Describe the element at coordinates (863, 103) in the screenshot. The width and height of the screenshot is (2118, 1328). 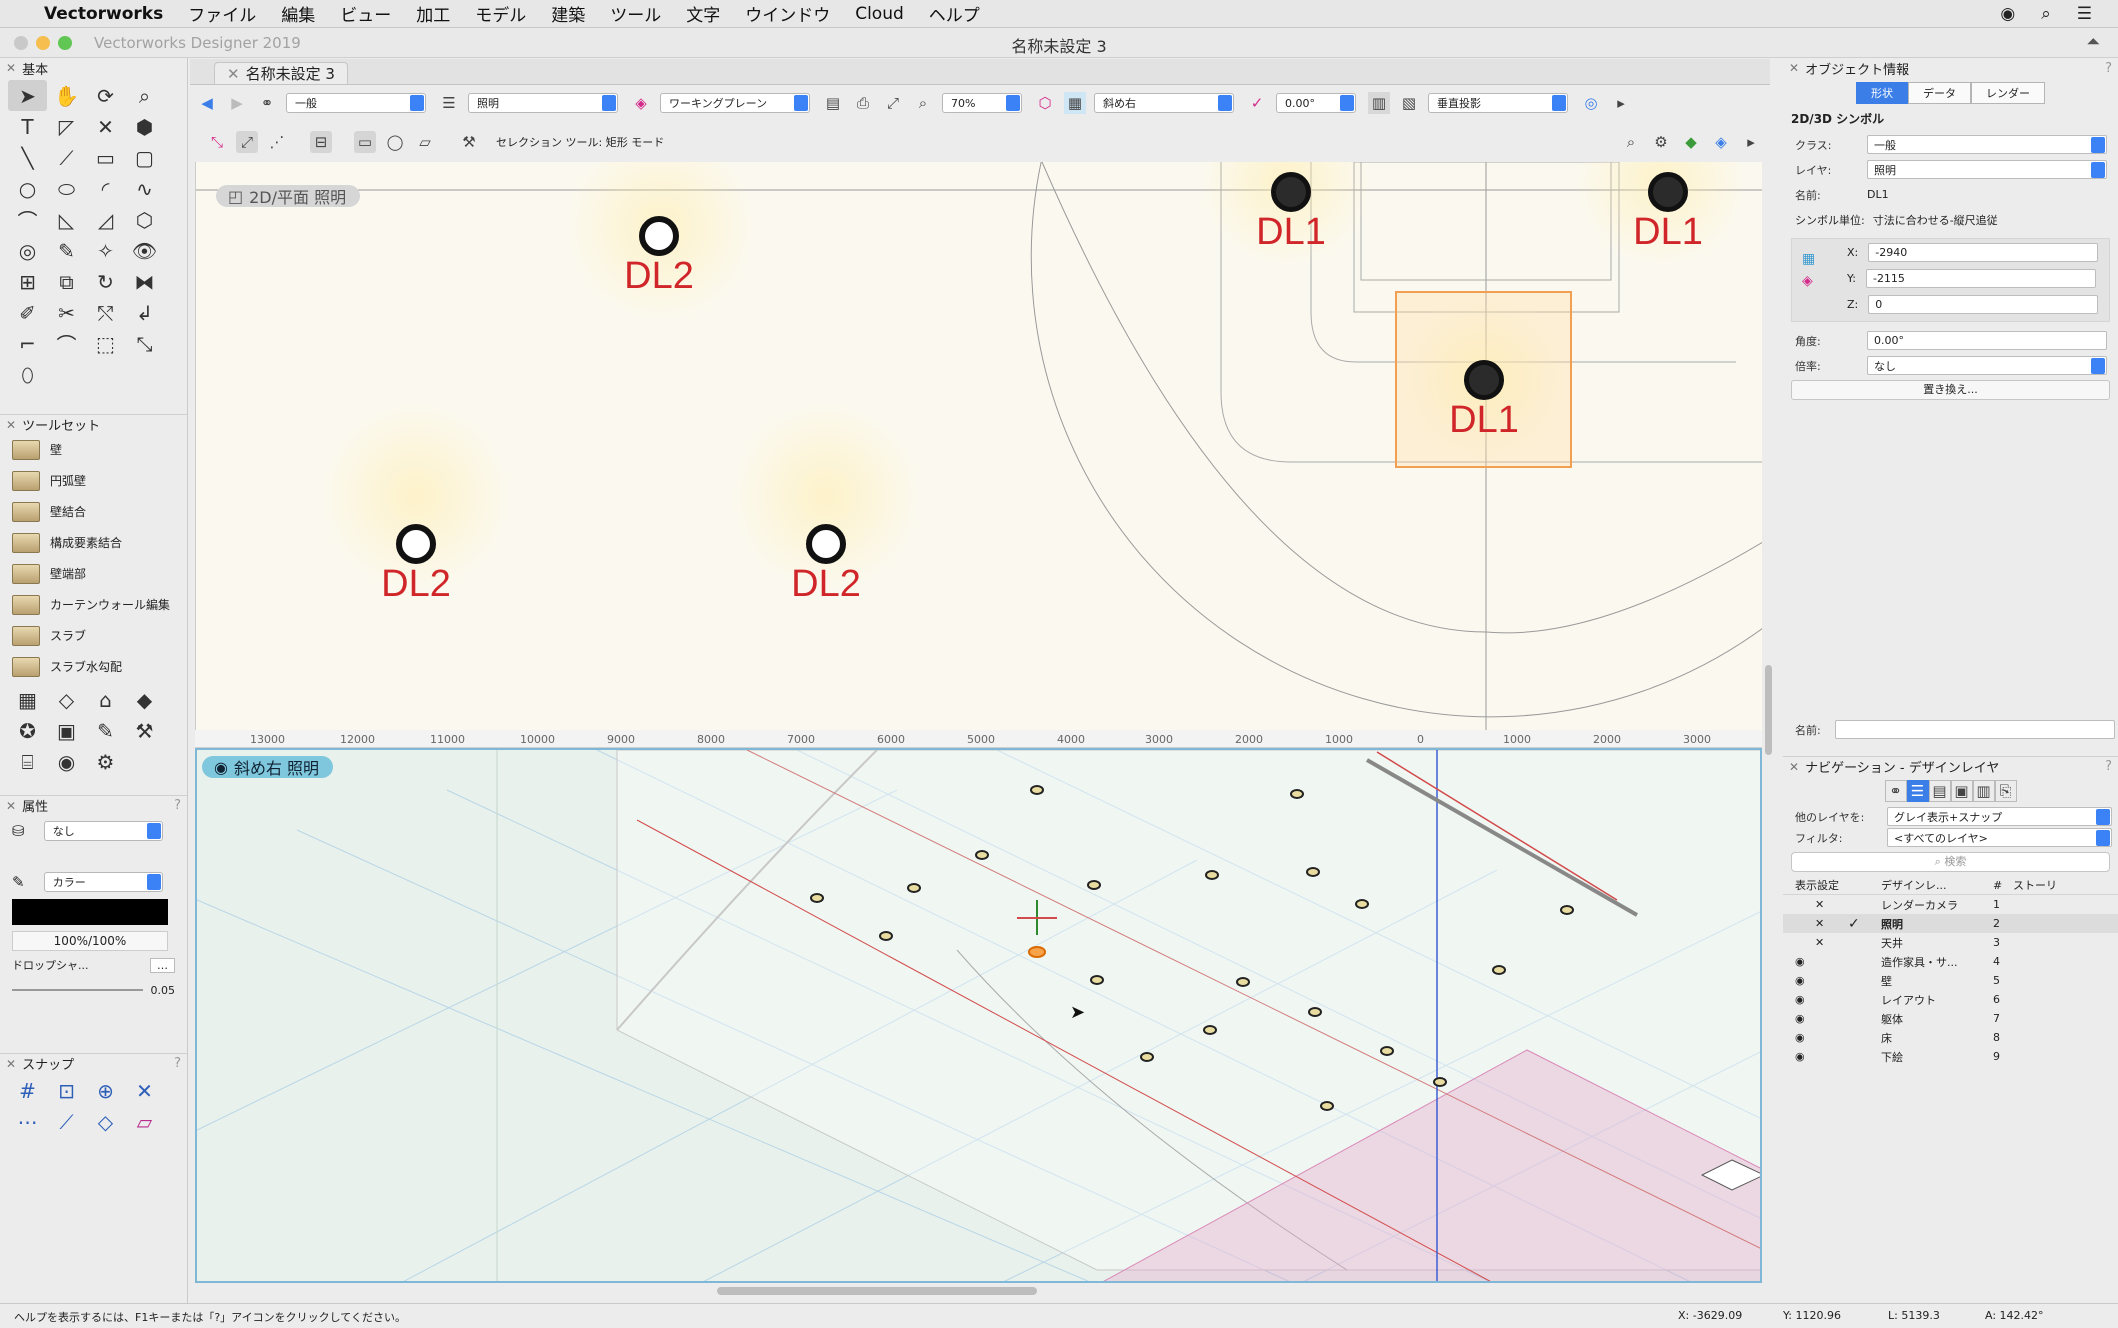
I see `print-area-icon: ⎙` at that location.